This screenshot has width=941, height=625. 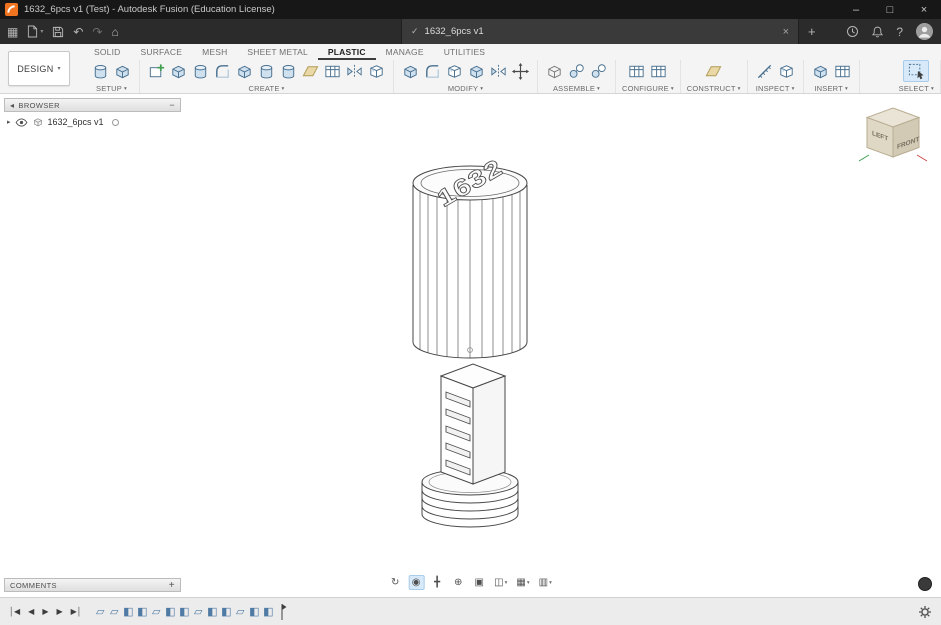 I want to click on grid-settings-button: ▦ ▾, so click(x=522, y=582).